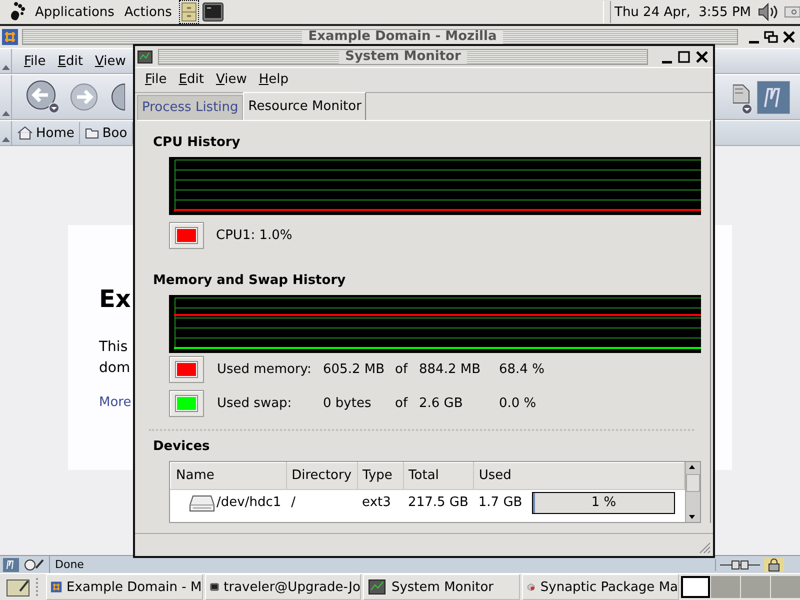 Image resolution: width=800 pixels, height=600 pixels. I want to click on window-title: Example Domain - Mozilla, so click(402, 37).